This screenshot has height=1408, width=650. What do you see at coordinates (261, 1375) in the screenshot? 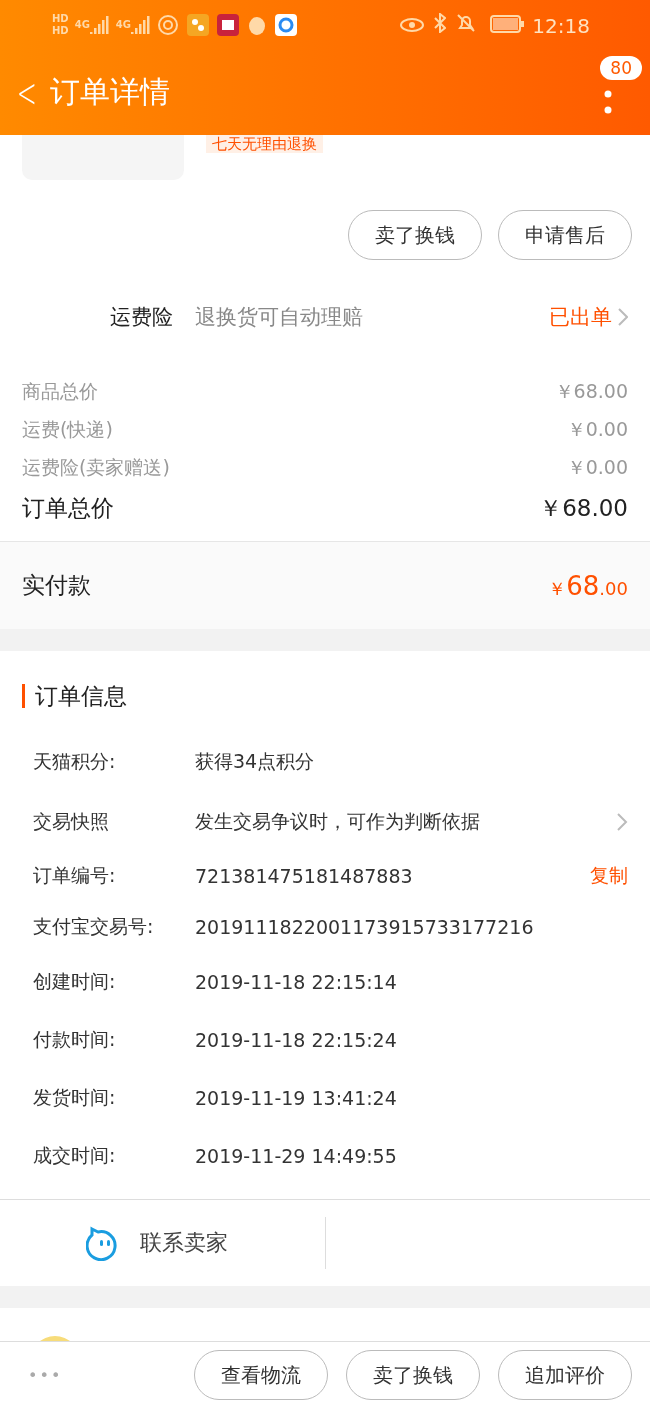
I see `action-button: 查看物流` at bounding box center [261, 1375].